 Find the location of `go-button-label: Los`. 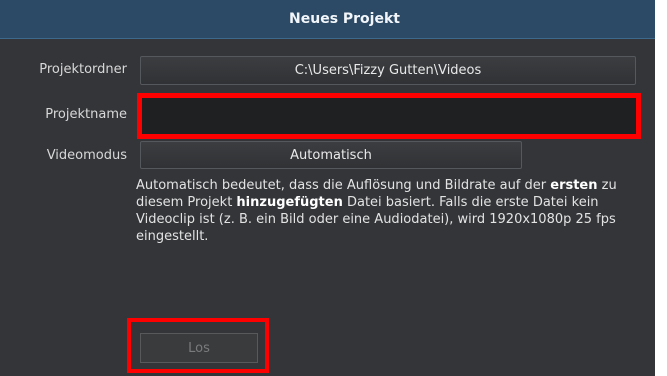

go-button-label: Los is located at coordinates (199, 348).